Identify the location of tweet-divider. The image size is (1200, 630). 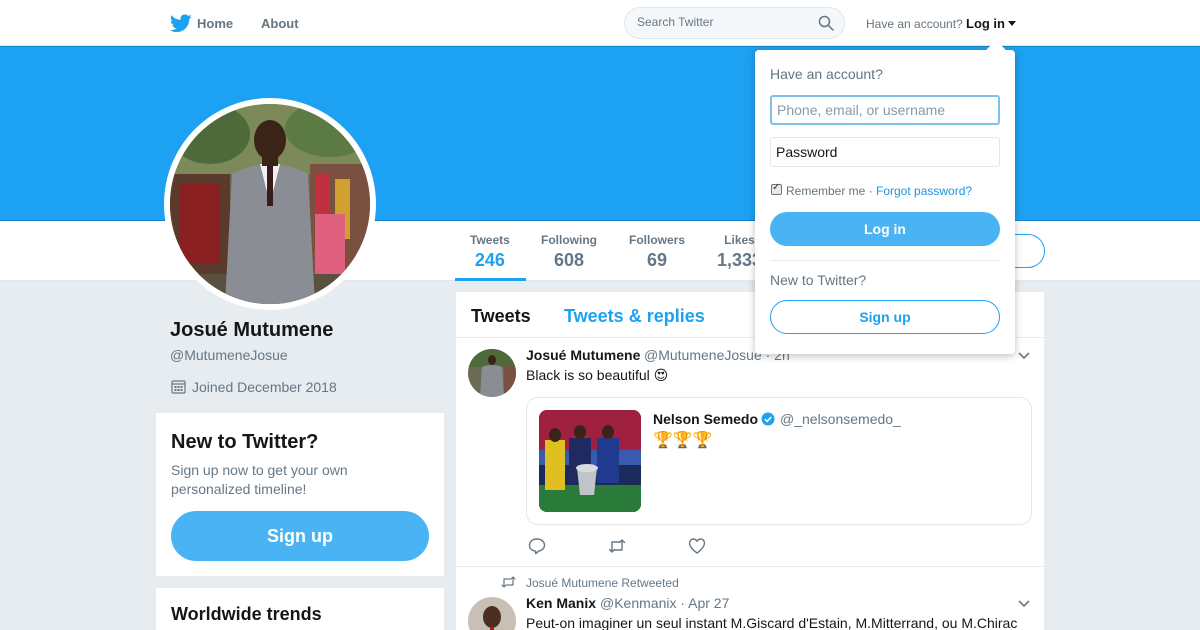
(750, 566).